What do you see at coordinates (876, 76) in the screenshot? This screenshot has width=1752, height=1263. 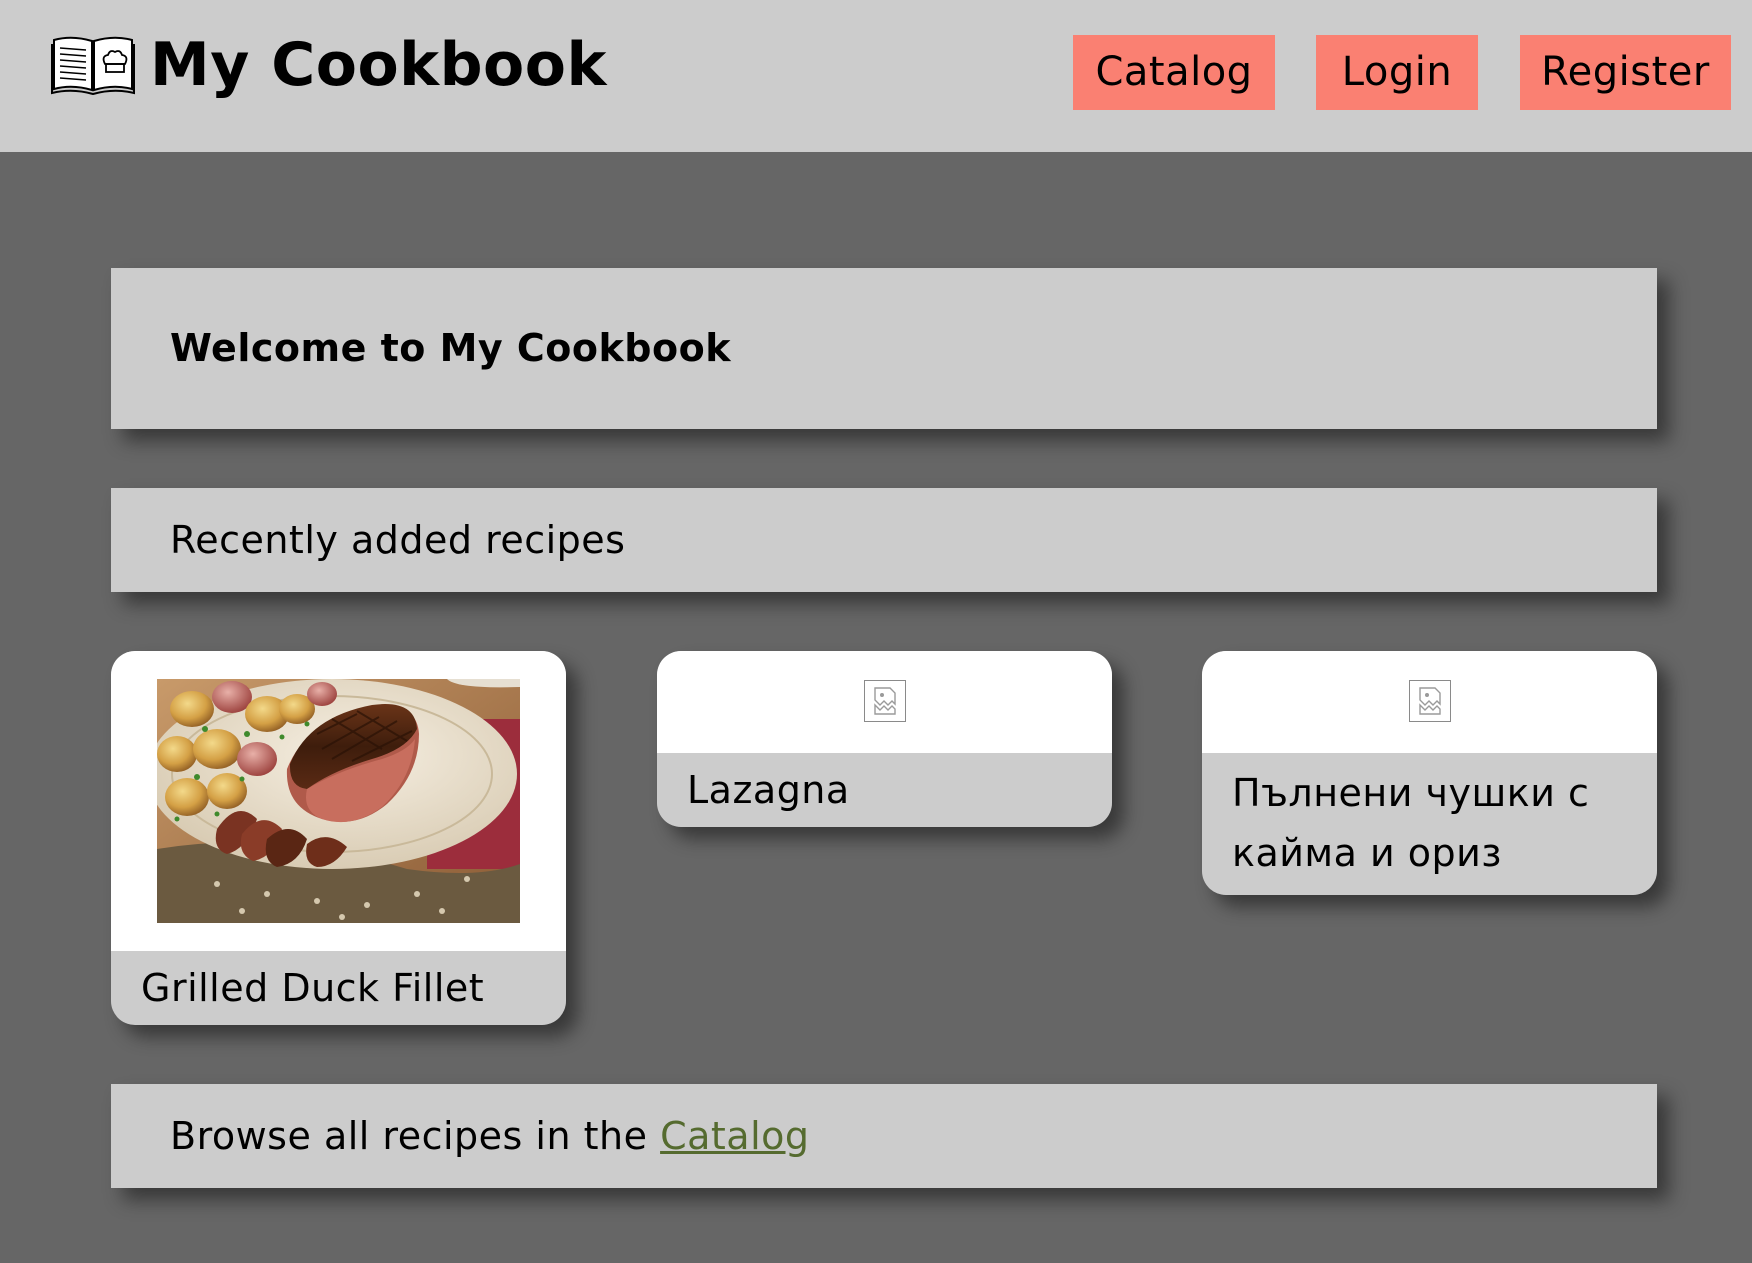 I see `site-header: My Cookbook Catalog Login Register` at bounding box center [876, 76].